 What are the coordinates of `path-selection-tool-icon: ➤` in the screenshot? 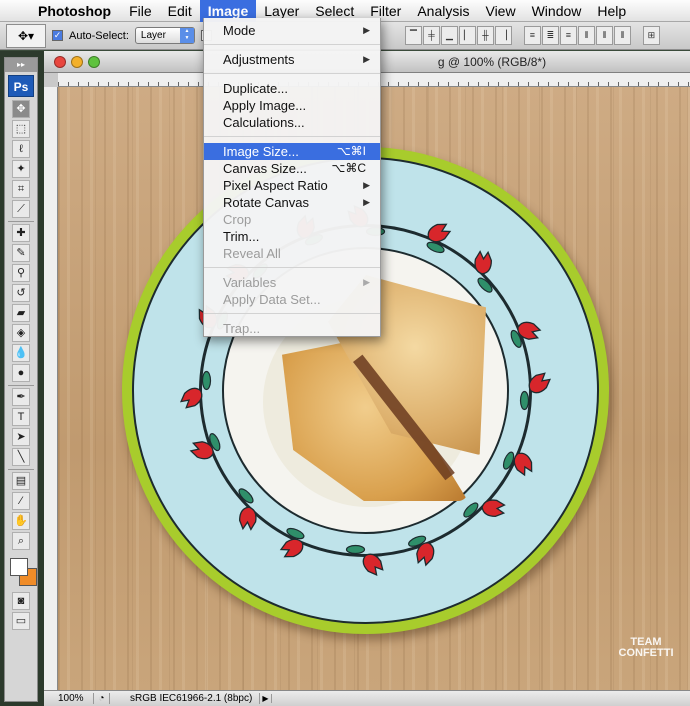 It's located at (21, 437).